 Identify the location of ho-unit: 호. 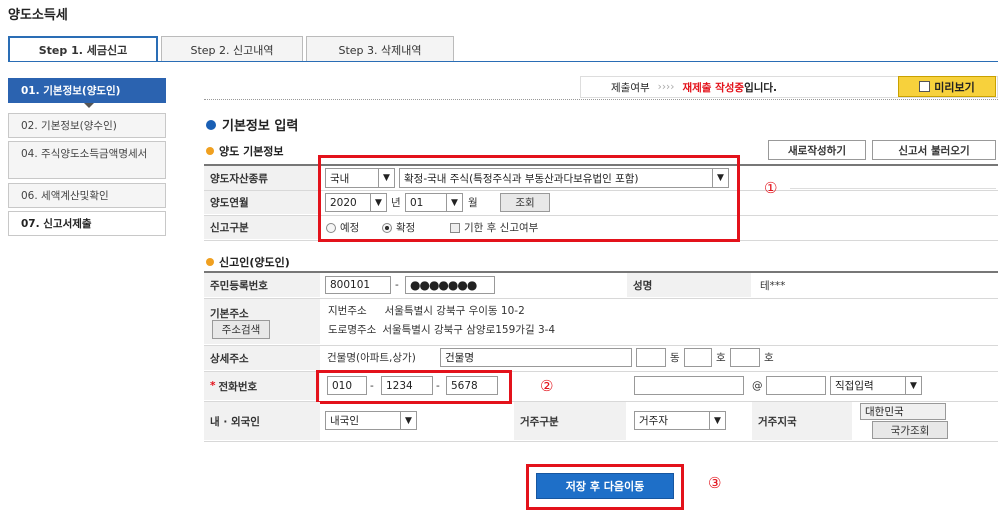
(721, 358).